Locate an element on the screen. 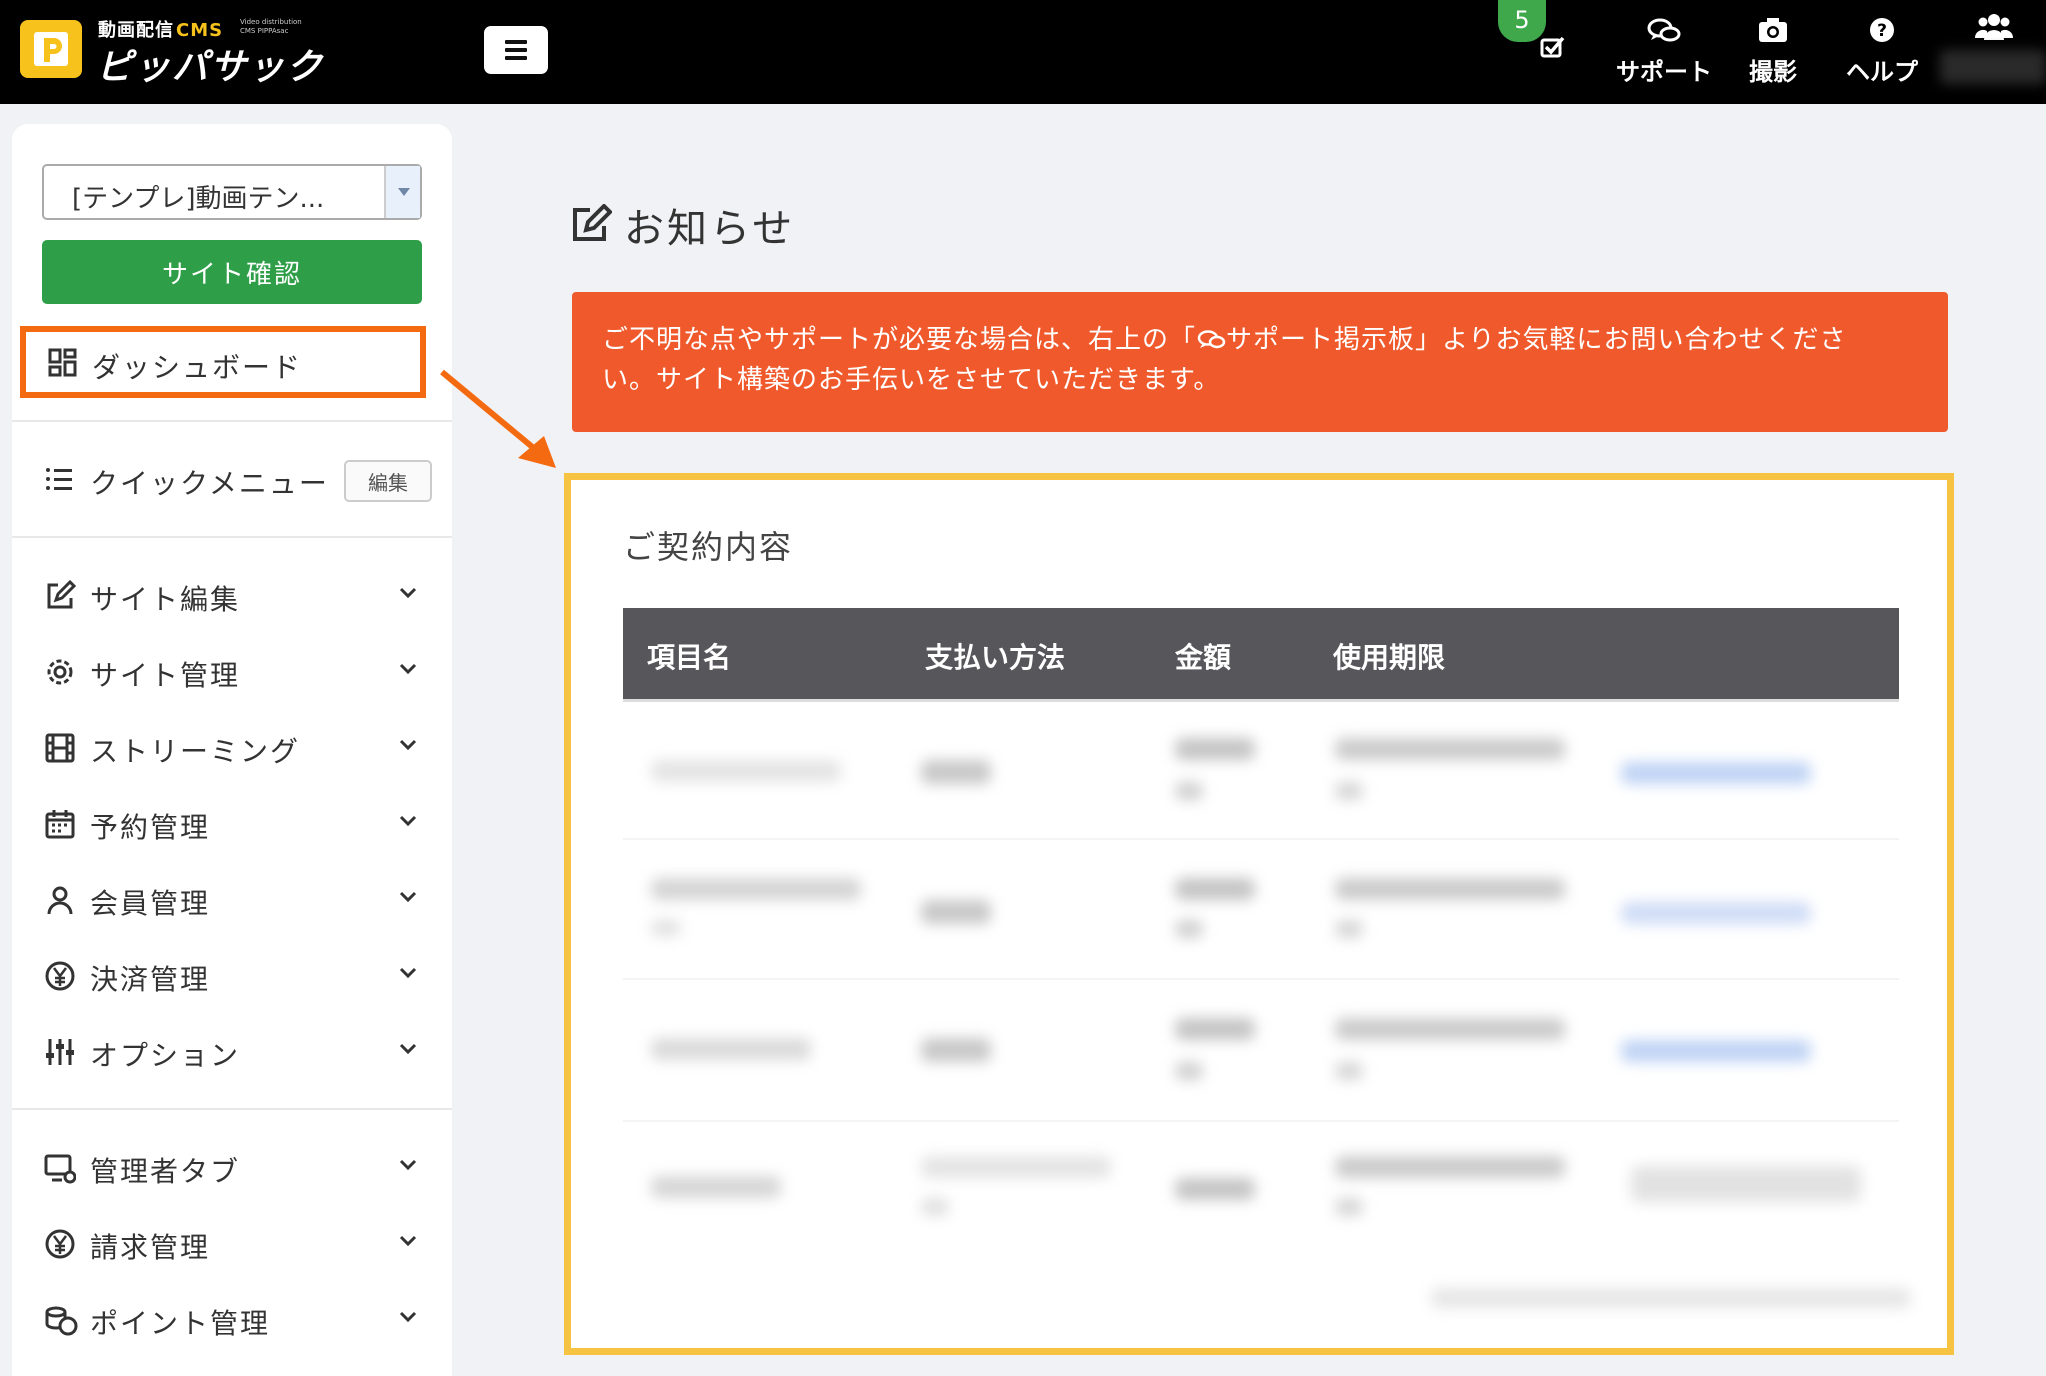 The width and height of the screenshot is (2046, 1376). user-name-blurred is located at coordinates (1993, 67).